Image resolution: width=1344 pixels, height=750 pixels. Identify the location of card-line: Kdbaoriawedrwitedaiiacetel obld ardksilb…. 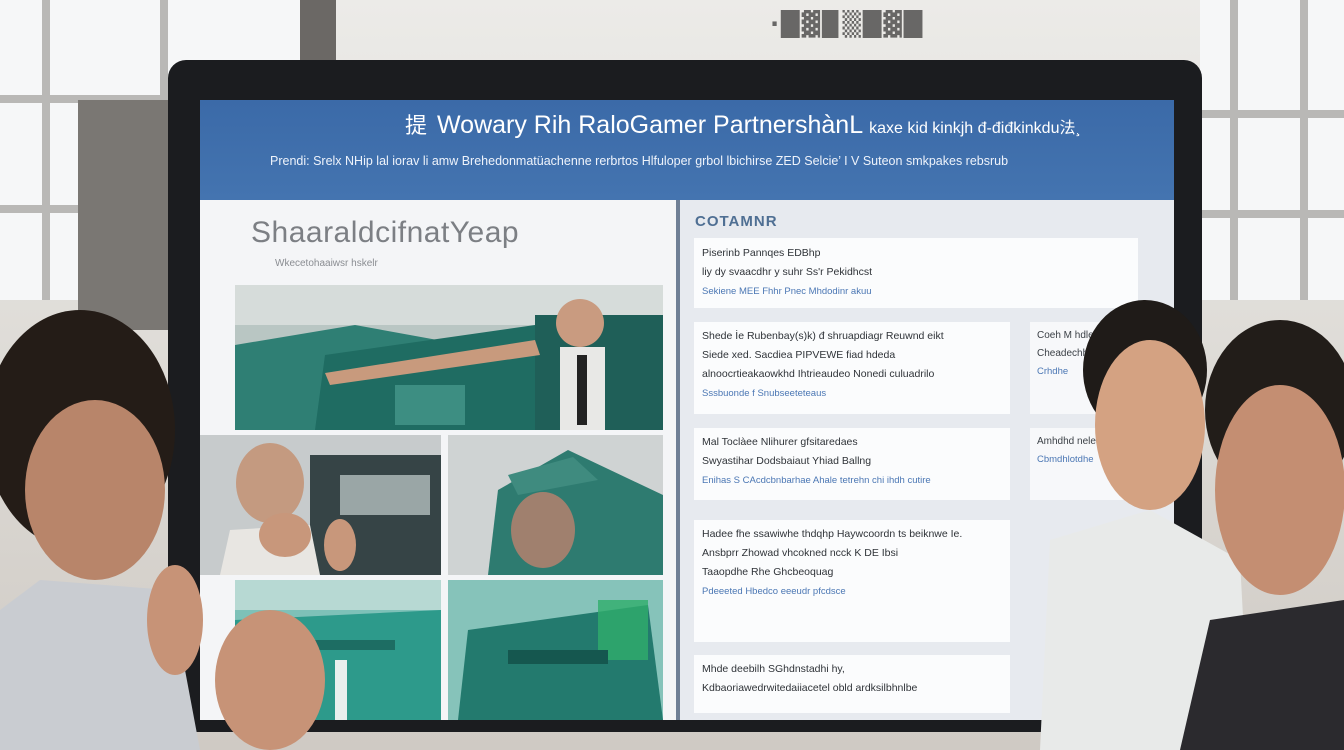
(810, 688).